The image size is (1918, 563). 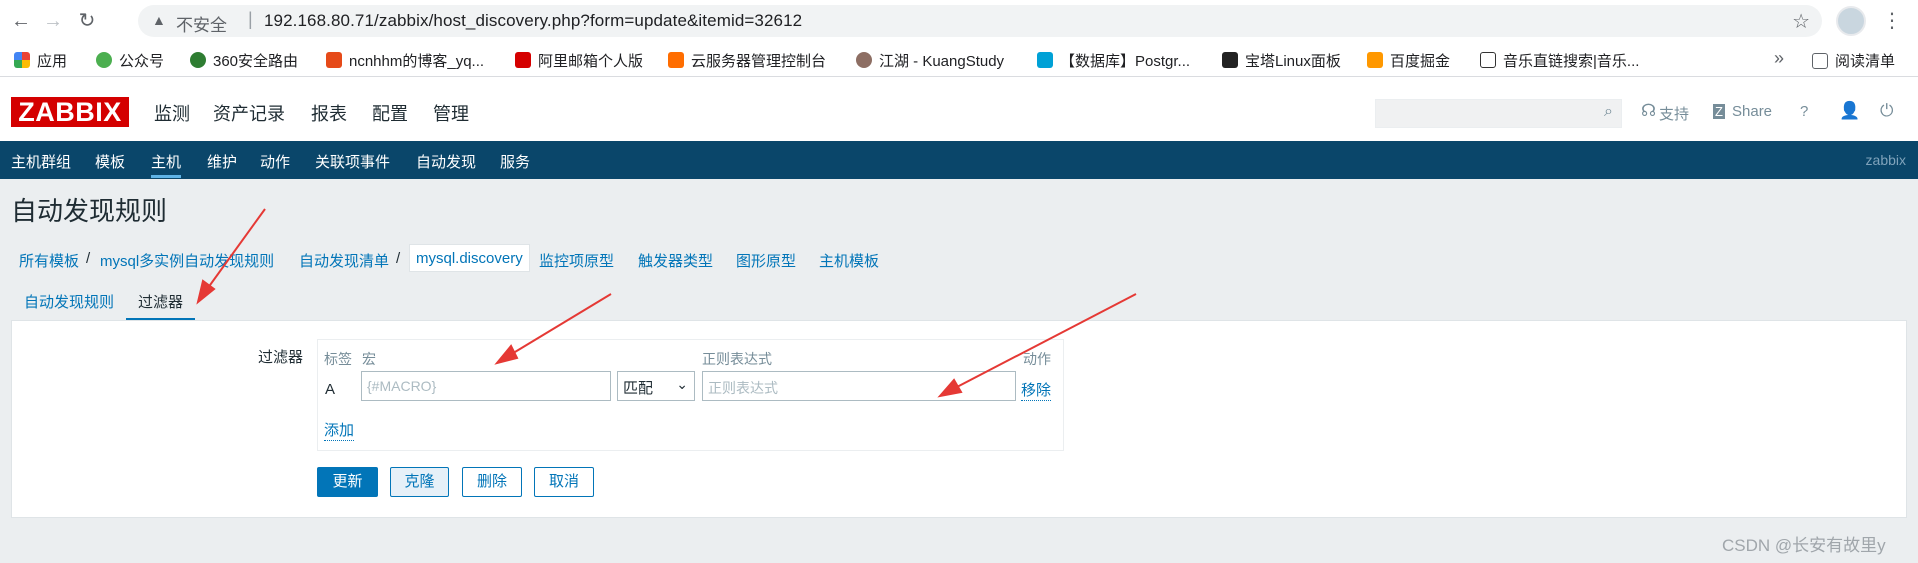 I want to click on watermark: CSDN @长安有故里y, so click(x=1804, y=545).